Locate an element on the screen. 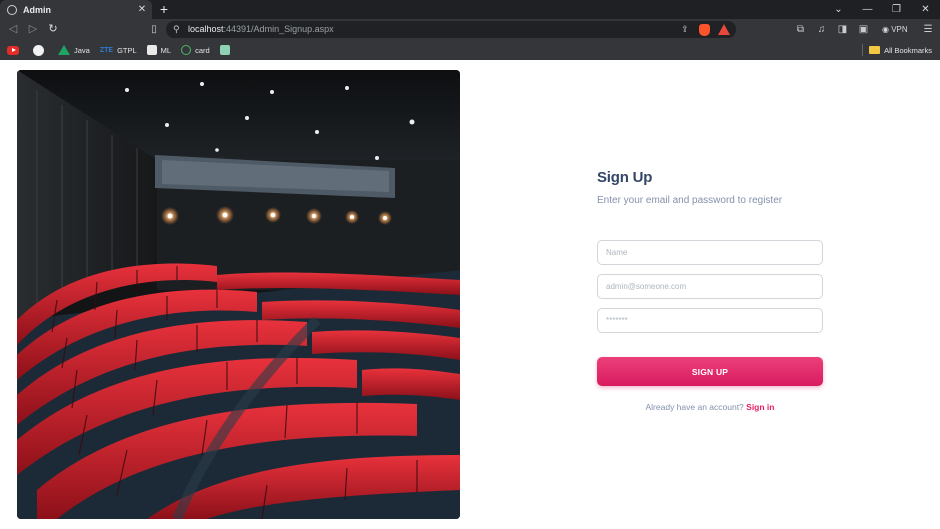 The image size is (940, 529). browser-tab-admin: Admin ✕ is located at coordinates (76, 9).